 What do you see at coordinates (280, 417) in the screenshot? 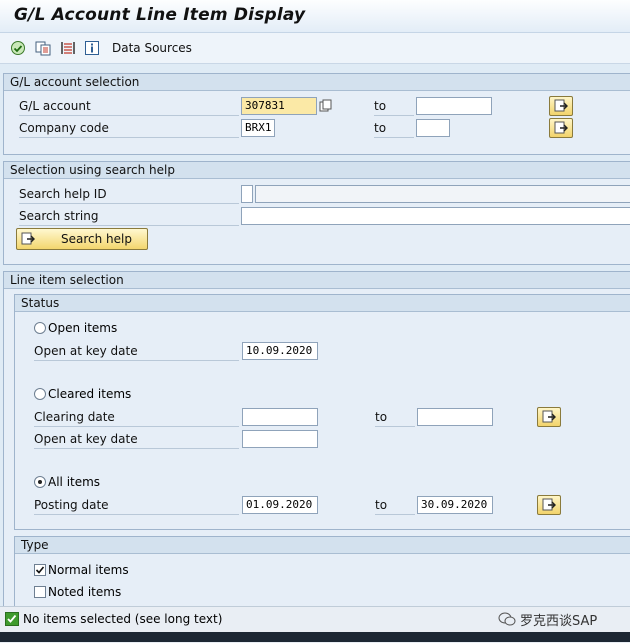
I see `clearing-date-from-field` at bounding box center [280, 417].